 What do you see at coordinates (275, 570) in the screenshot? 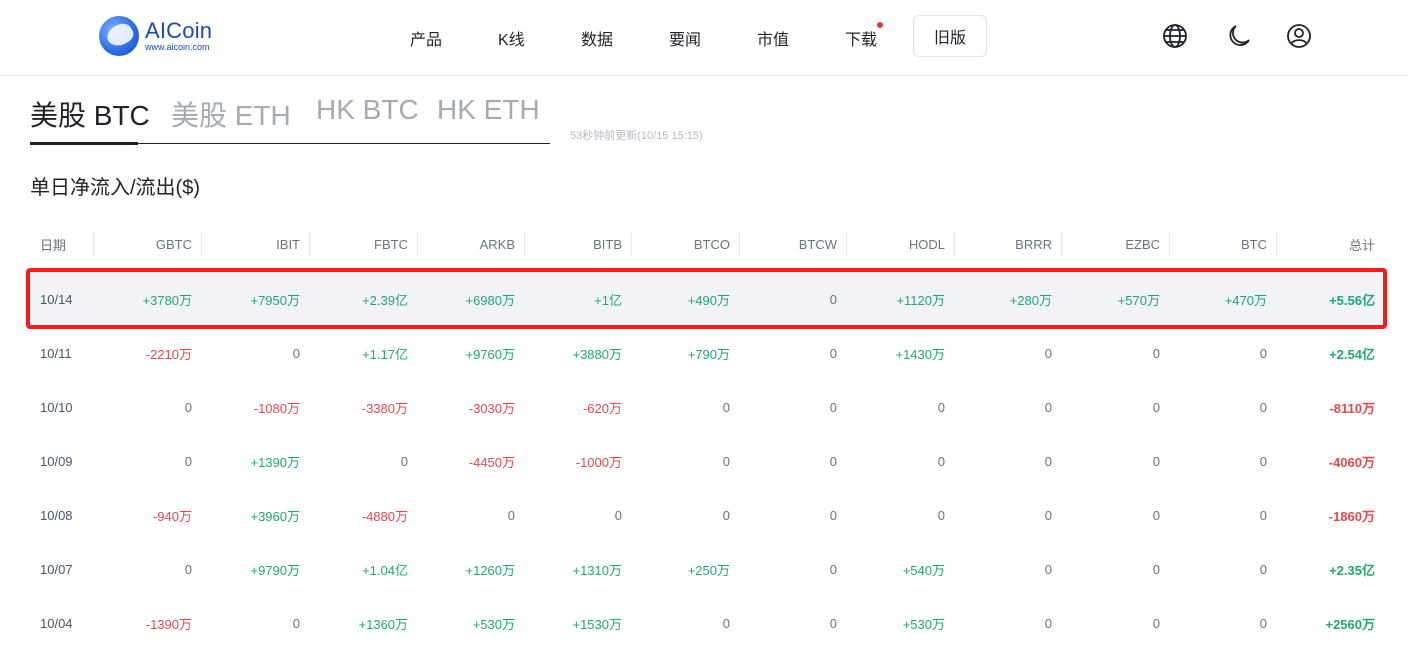
I see `table-cell: +9790万` at bounding box center [275, 570].